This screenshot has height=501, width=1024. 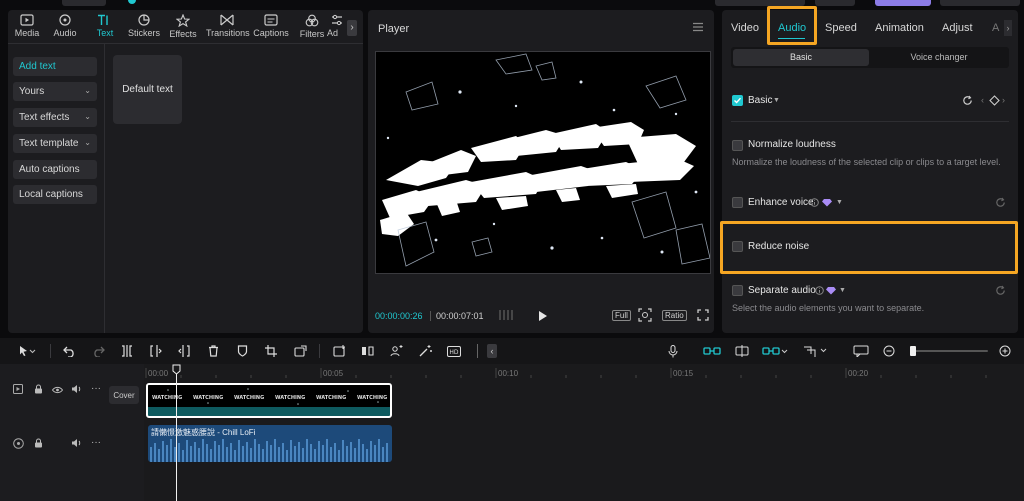 What do you see at coordinates (87, 90) in the screenshot?
I see `chevron-down-icon: ⌄` at bounding box center [87, 90].